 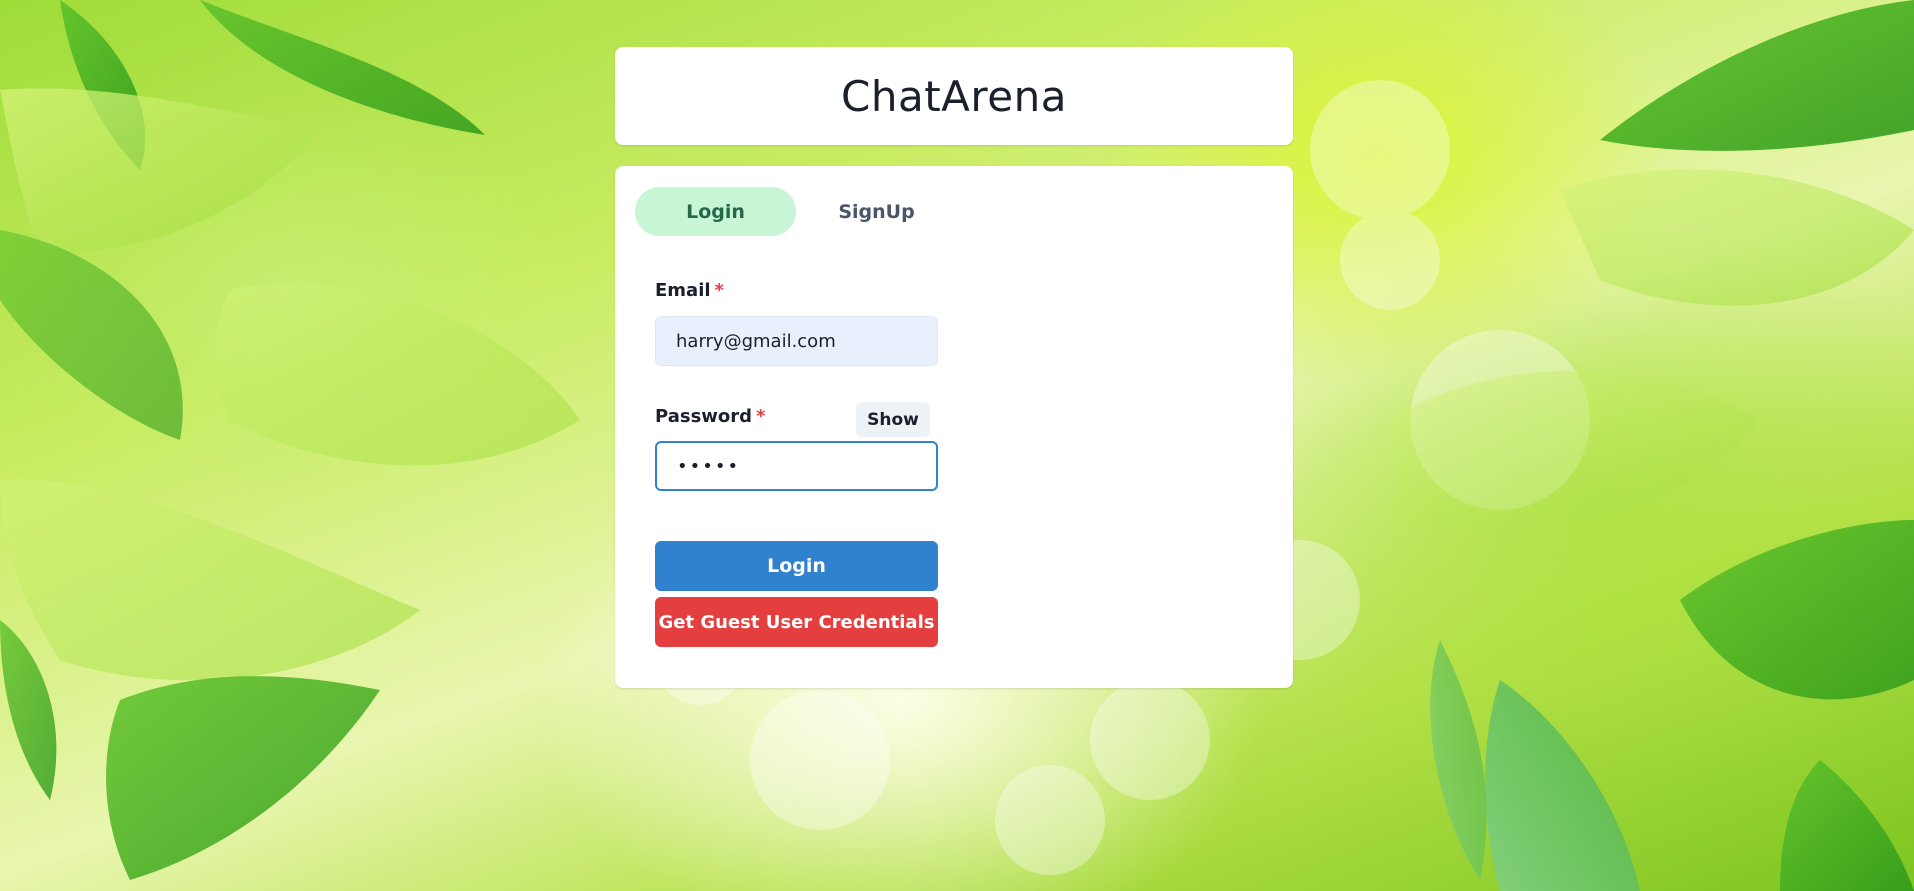 I want to click on app-title: ChatArena, so click(x=954, y=96).